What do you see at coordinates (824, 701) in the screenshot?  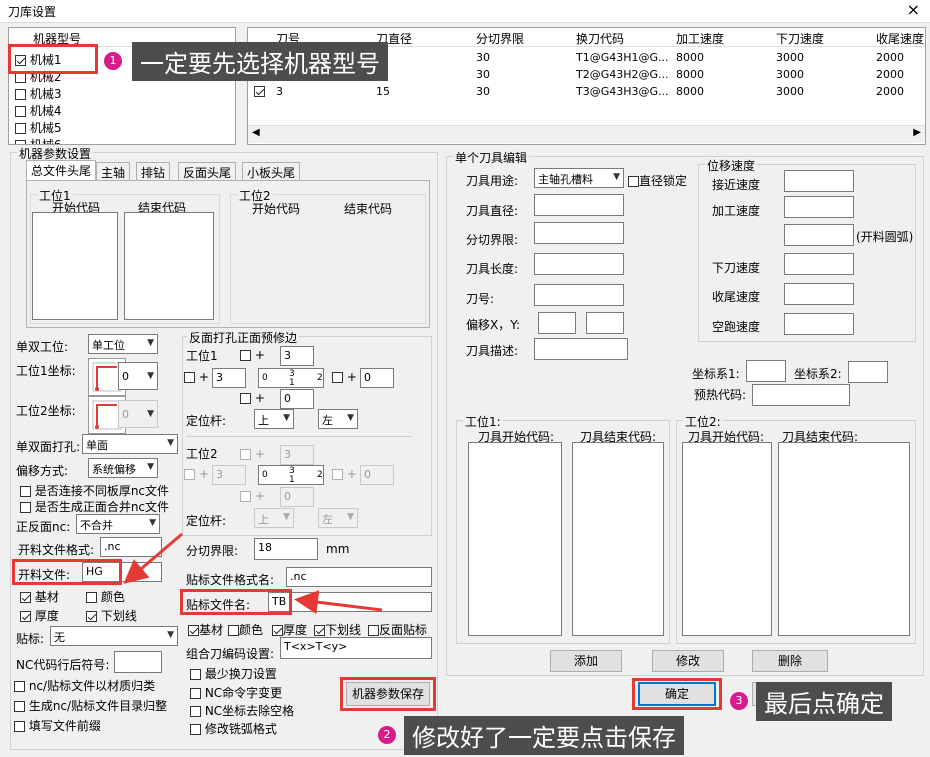 I see `callout-confirm: 最后点确定` at bounding box center [824, 701].